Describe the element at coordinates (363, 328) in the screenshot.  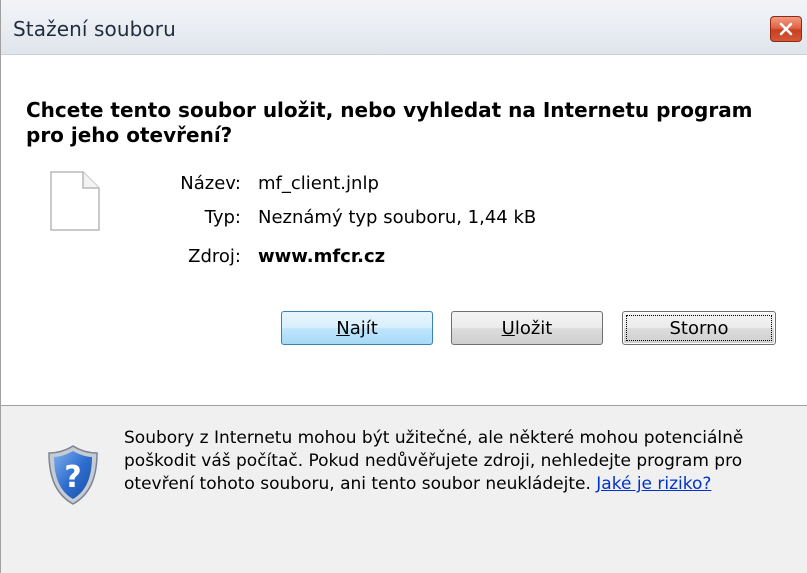
I see `find-button-label: ajít` at that location.